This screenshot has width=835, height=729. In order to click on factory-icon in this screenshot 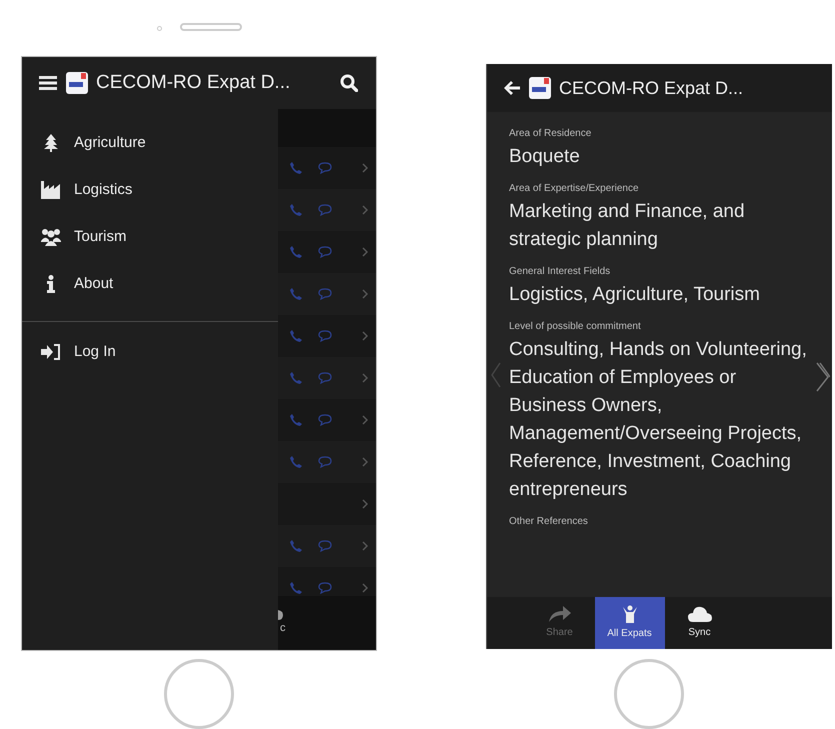, I will do `click(51, 189)`.